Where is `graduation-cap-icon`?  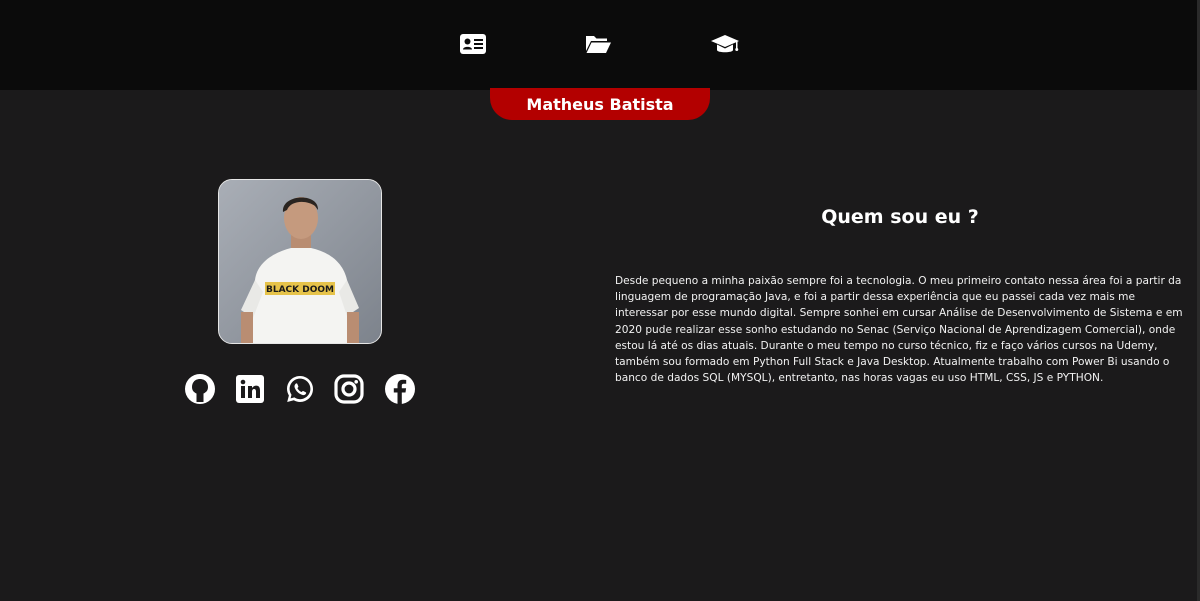
graduation-cap-icon is located at coordinates (725, 44).